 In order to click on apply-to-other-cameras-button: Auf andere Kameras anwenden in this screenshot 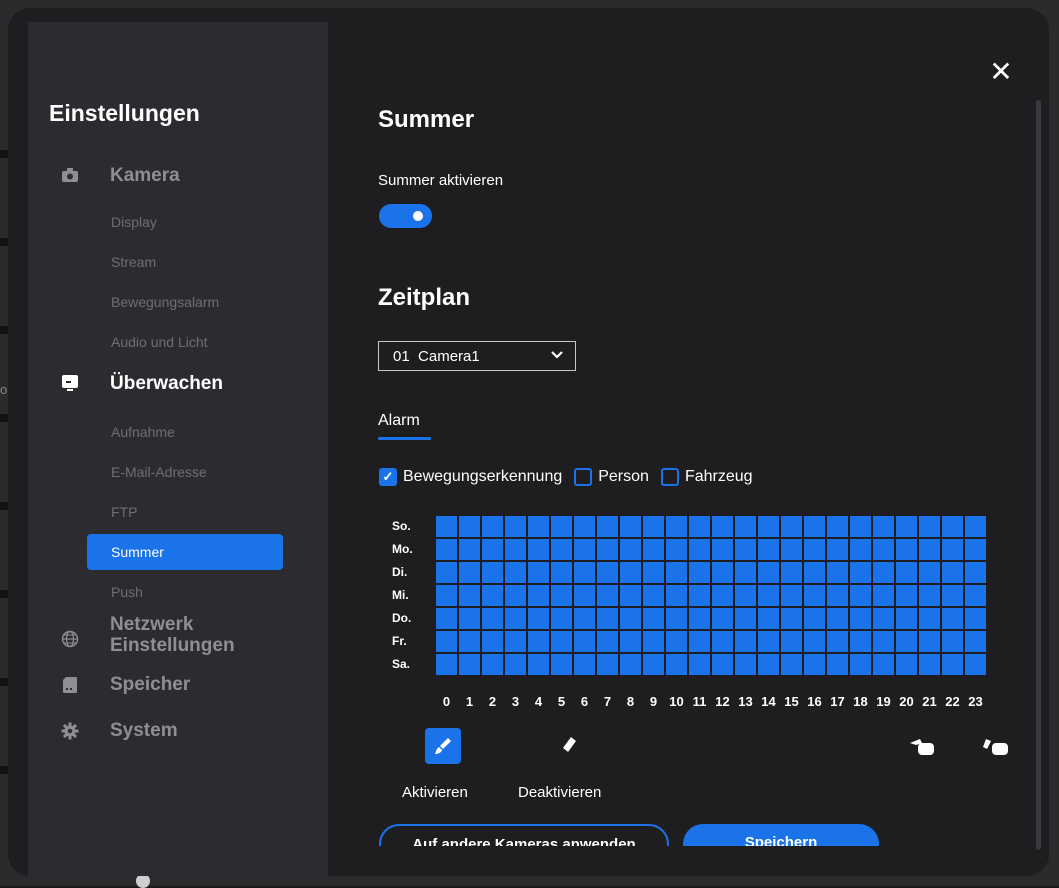, I will do `click(524, 835)`.